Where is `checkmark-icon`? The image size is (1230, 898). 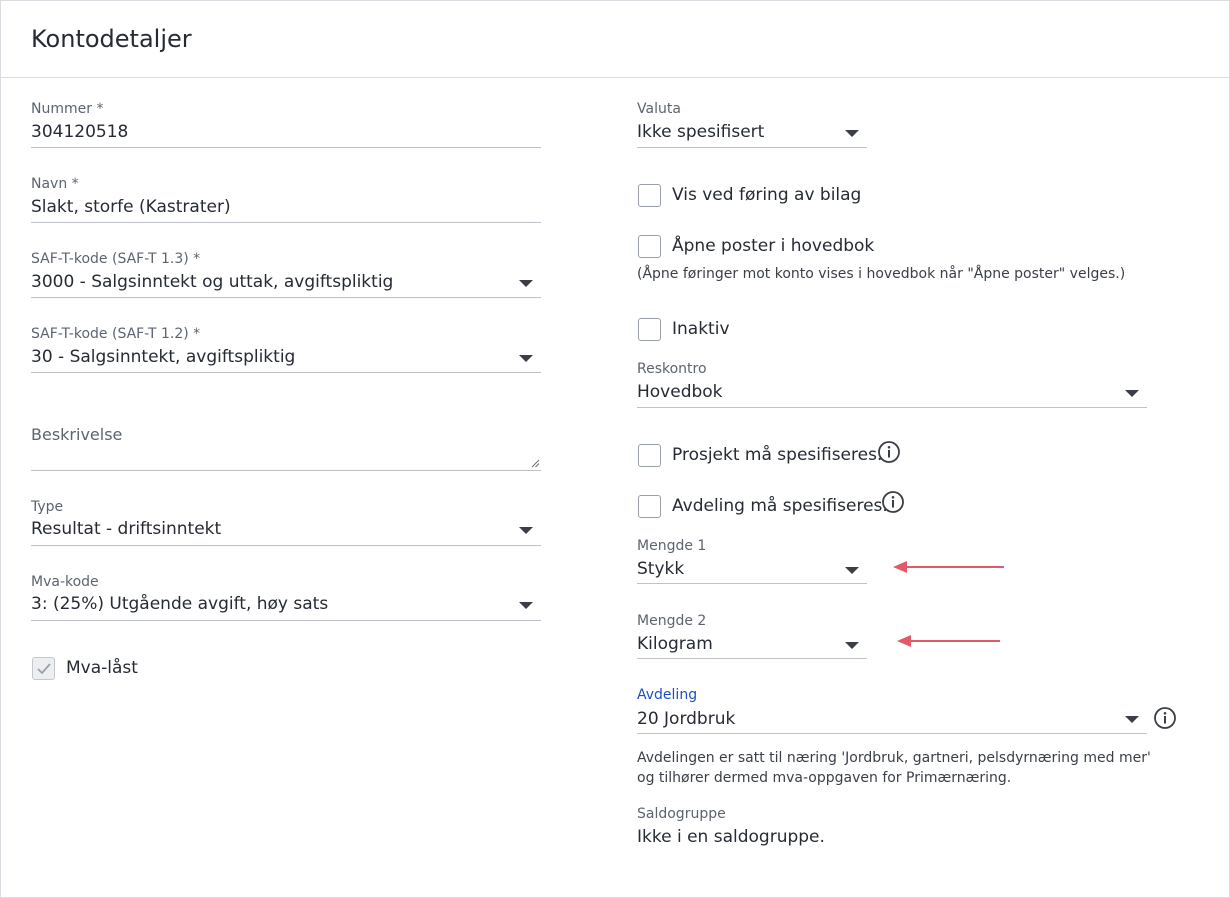 checkmark-icon is located at coordinates (44, 669).